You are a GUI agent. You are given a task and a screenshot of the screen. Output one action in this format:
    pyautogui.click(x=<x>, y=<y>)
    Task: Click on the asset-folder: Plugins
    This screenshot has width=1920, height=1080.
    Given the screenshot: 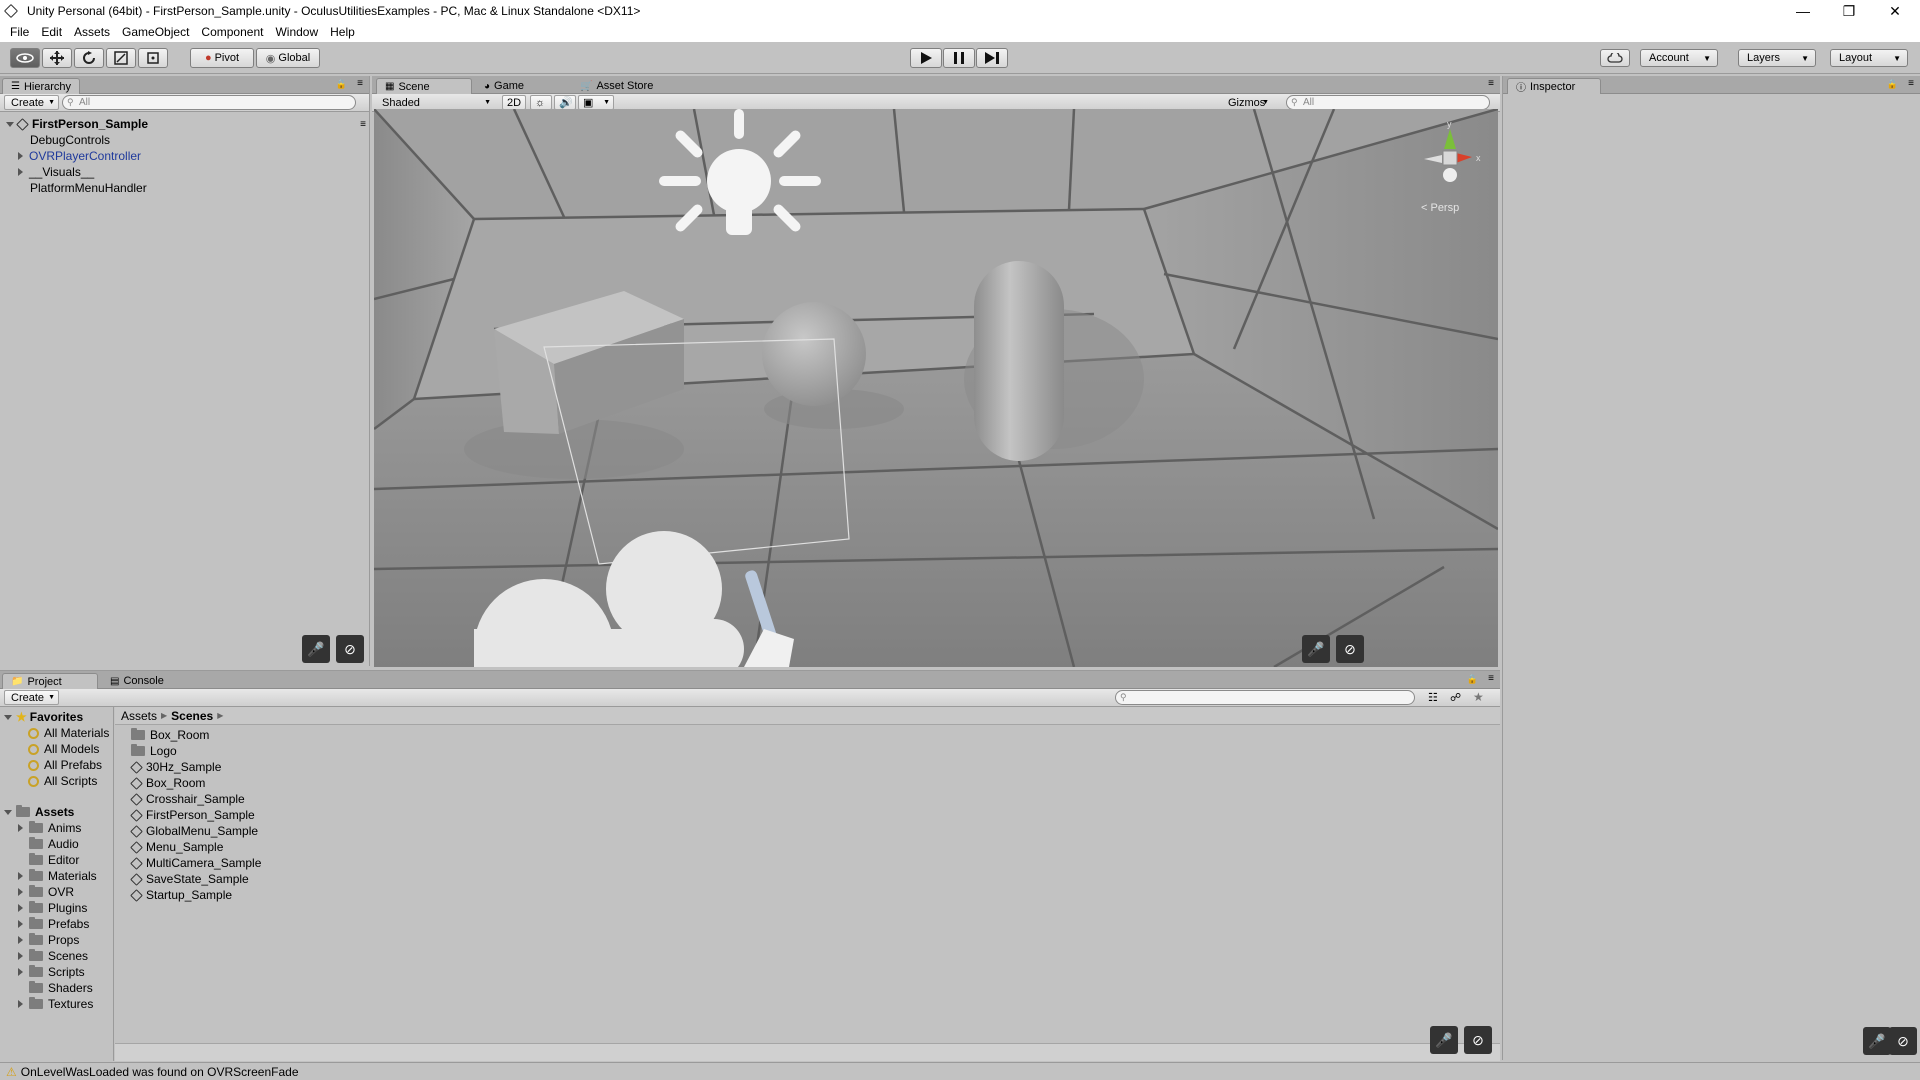 What is the action you would take?
    pyautogui.click(x=52, y=908)
    